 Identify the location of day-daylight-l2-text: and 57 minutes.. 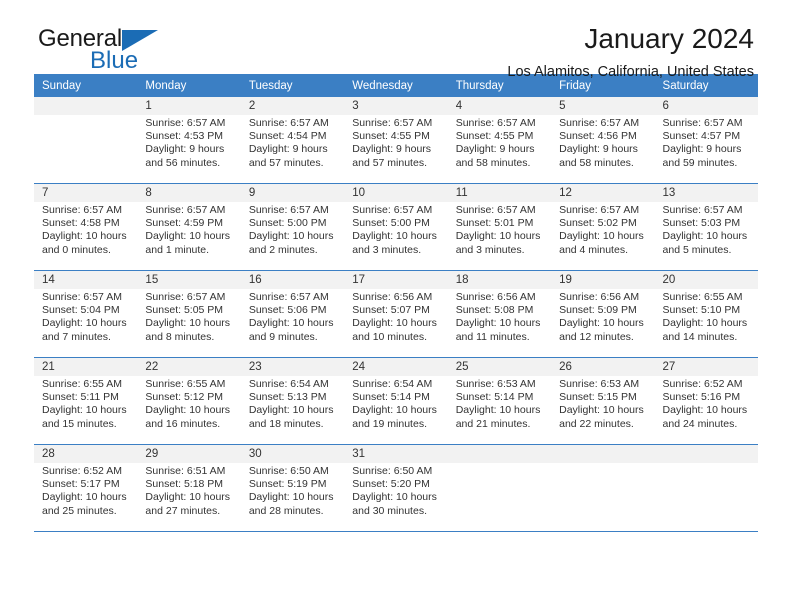
(286, 162).